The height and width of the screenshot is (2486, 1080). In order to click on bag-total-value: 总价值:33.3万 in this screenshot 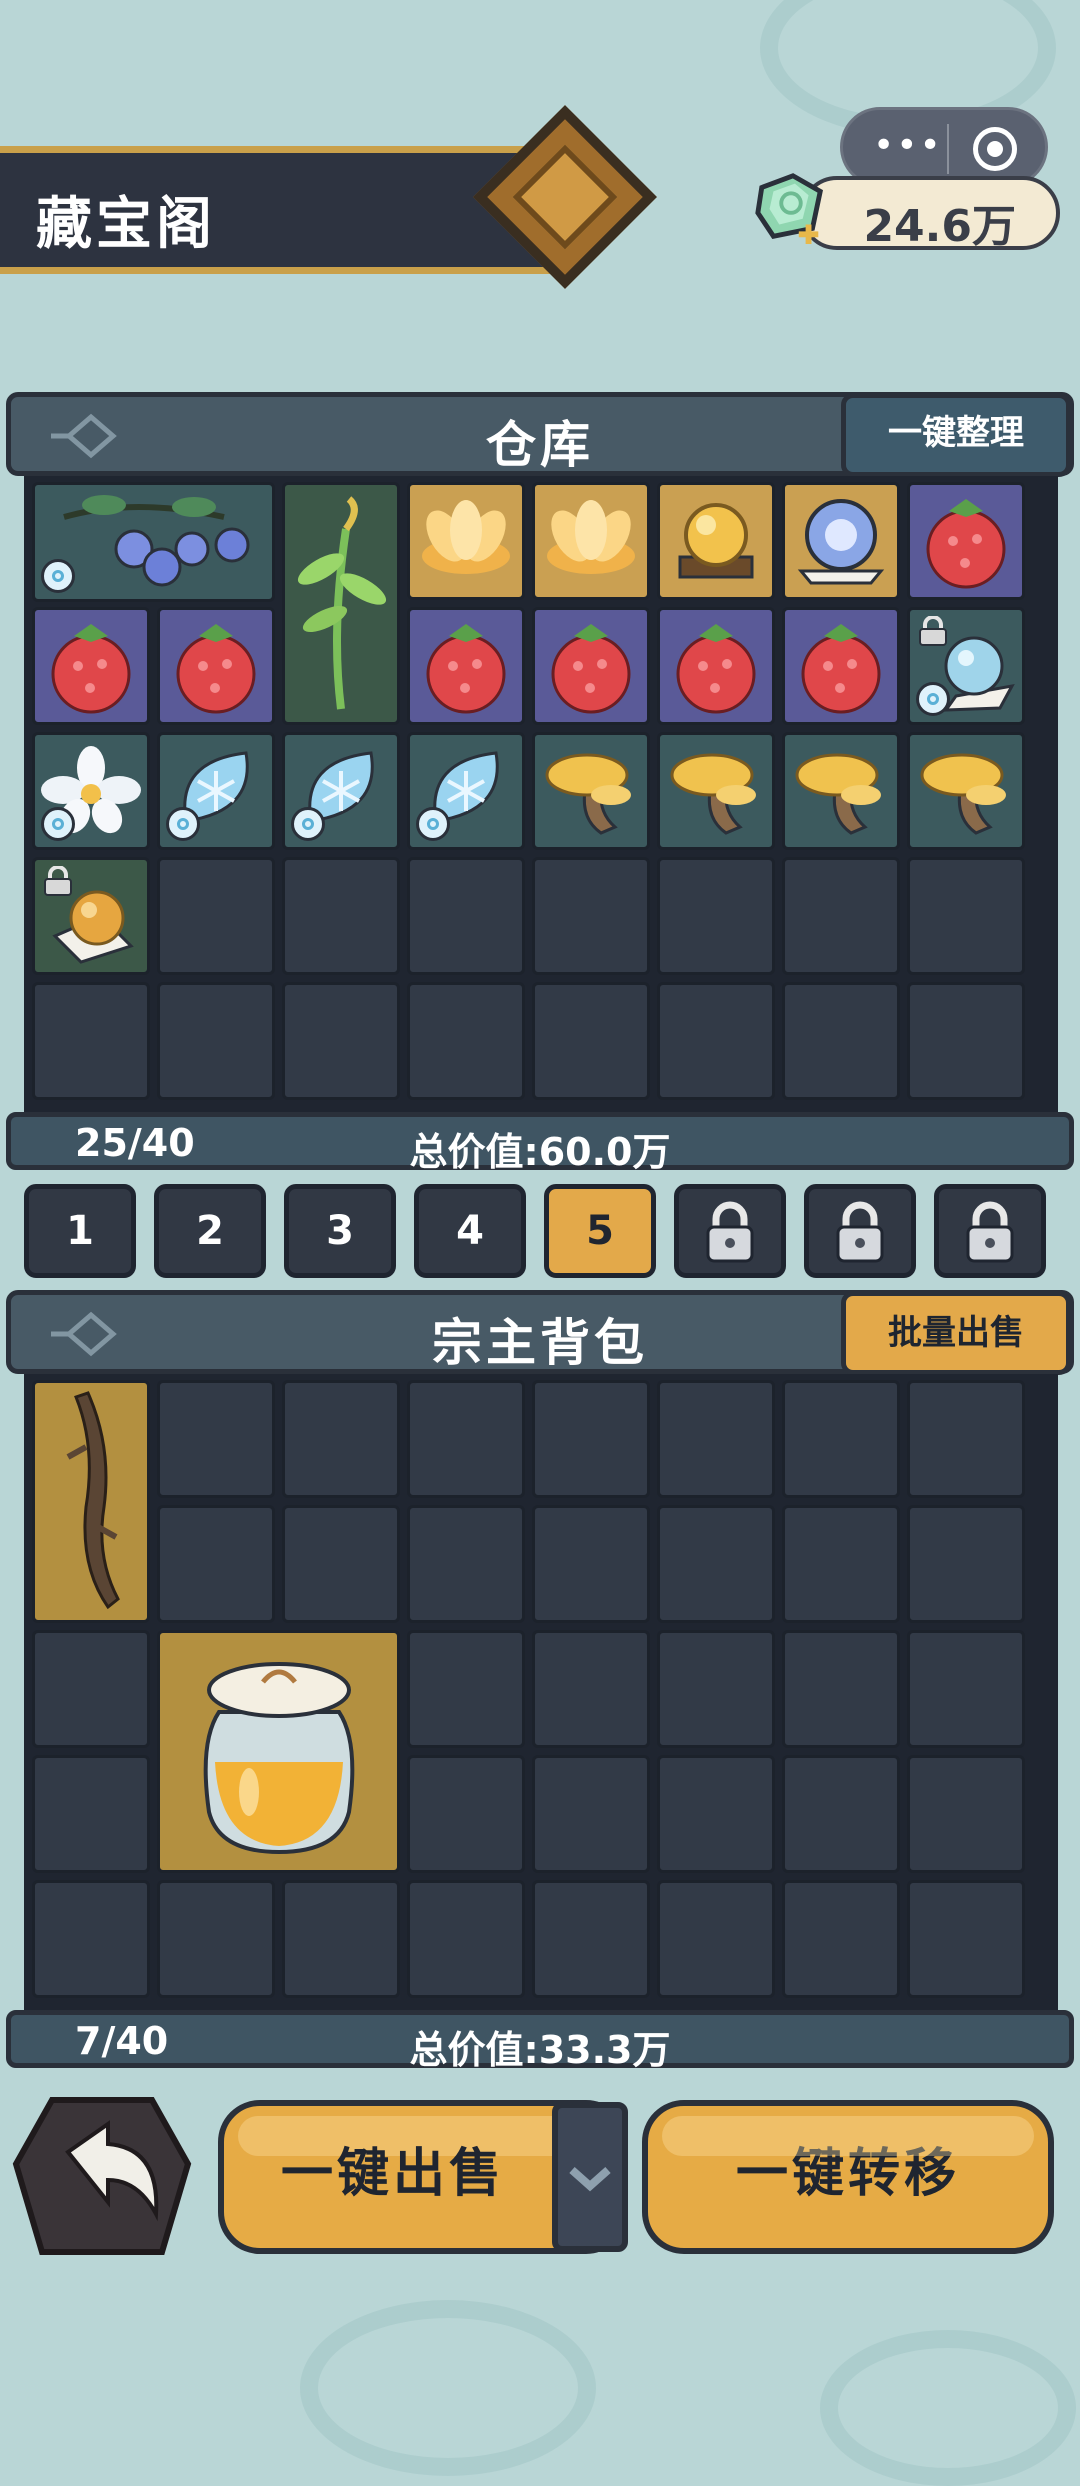, I will do `click(540, 2050)`.